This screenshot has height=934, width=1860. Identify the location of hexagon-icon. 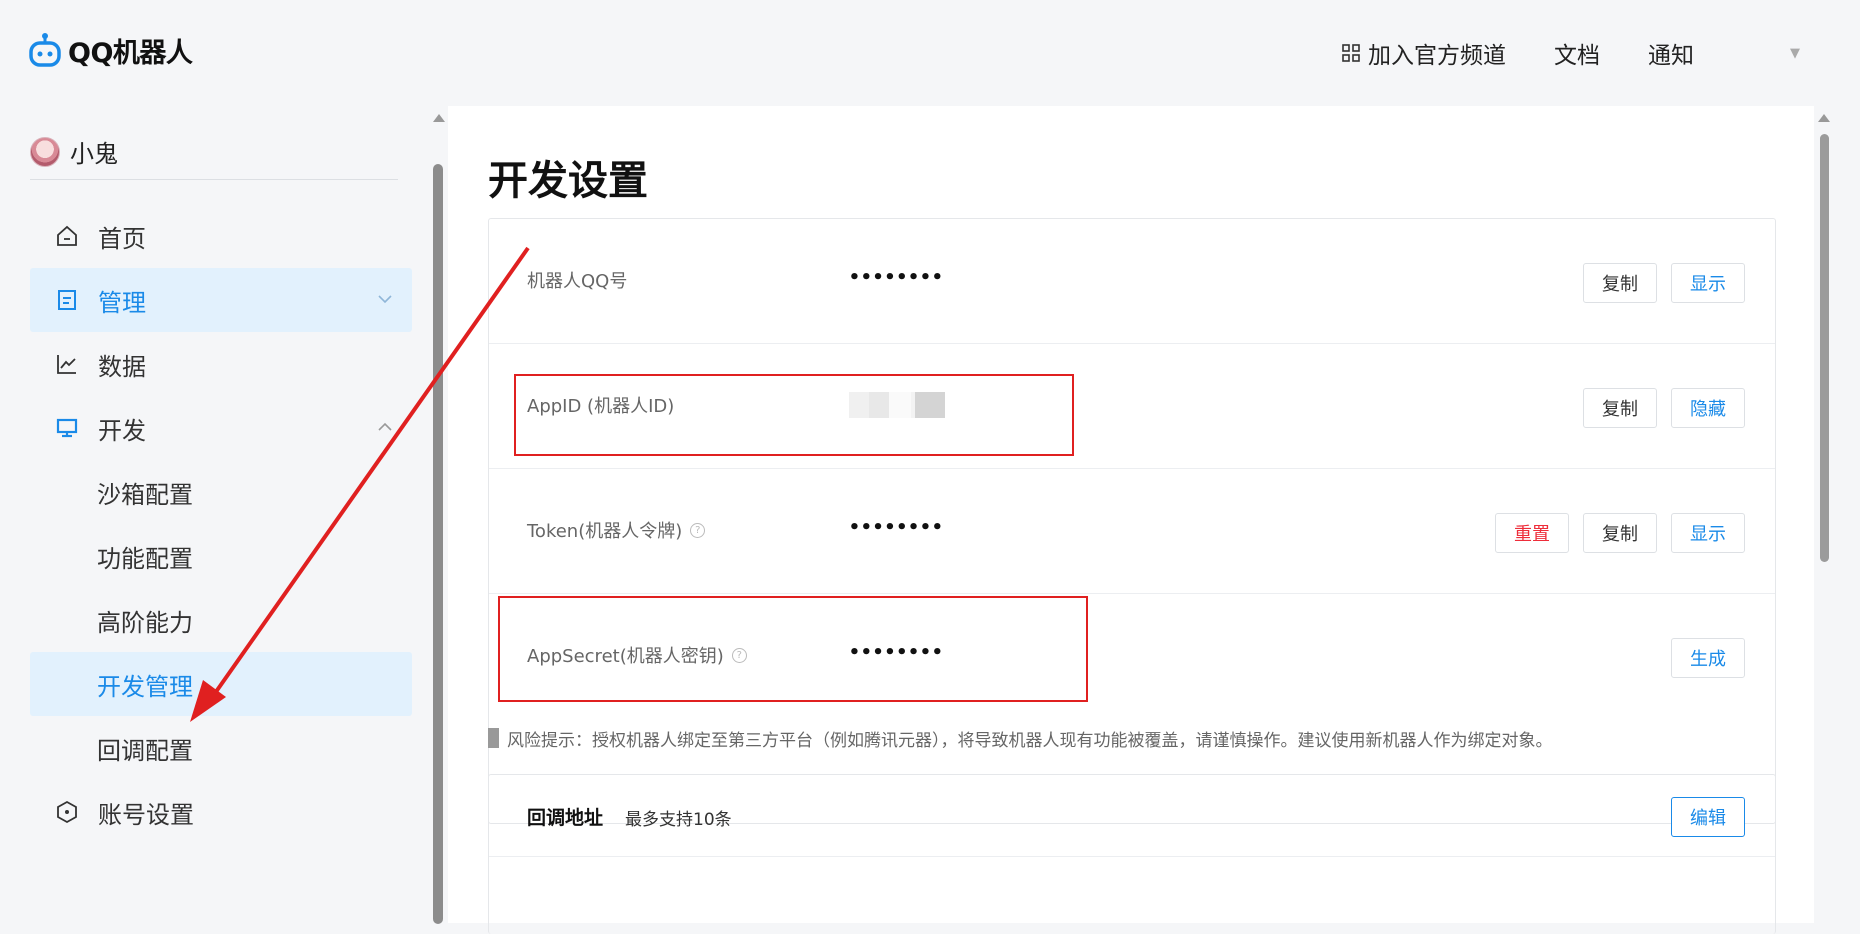
(67, 812).